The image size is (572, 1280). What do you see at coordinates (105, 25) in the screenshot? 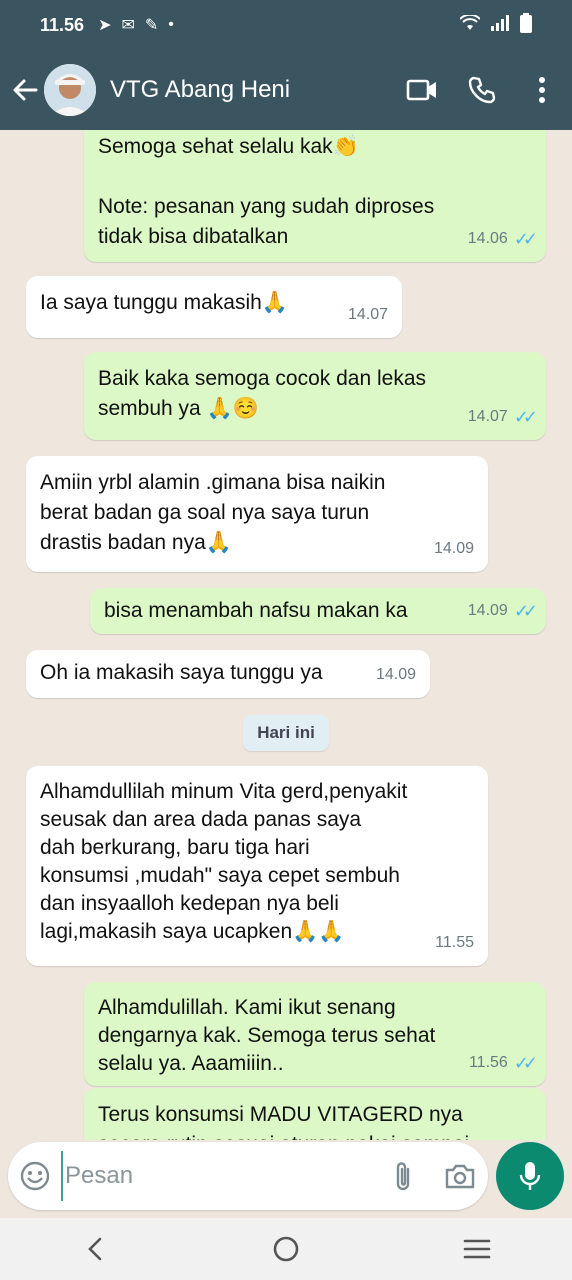
I see `telegram-icon: ➤` at bounding box center [105, 25].